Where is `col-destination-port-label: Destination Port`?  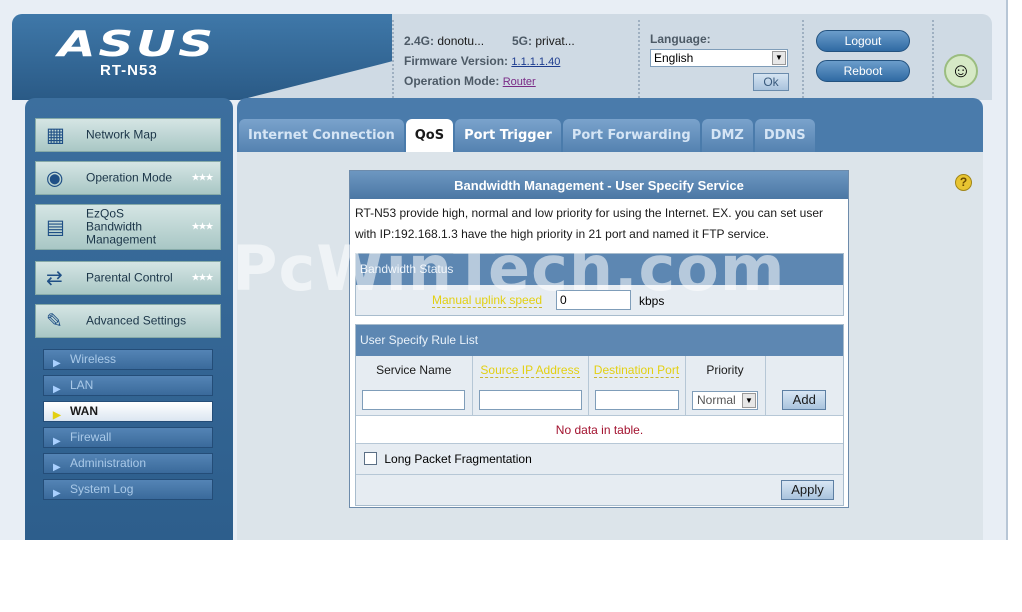 col-destination-port-label: Destination Port is located at coordinates (636, 370).